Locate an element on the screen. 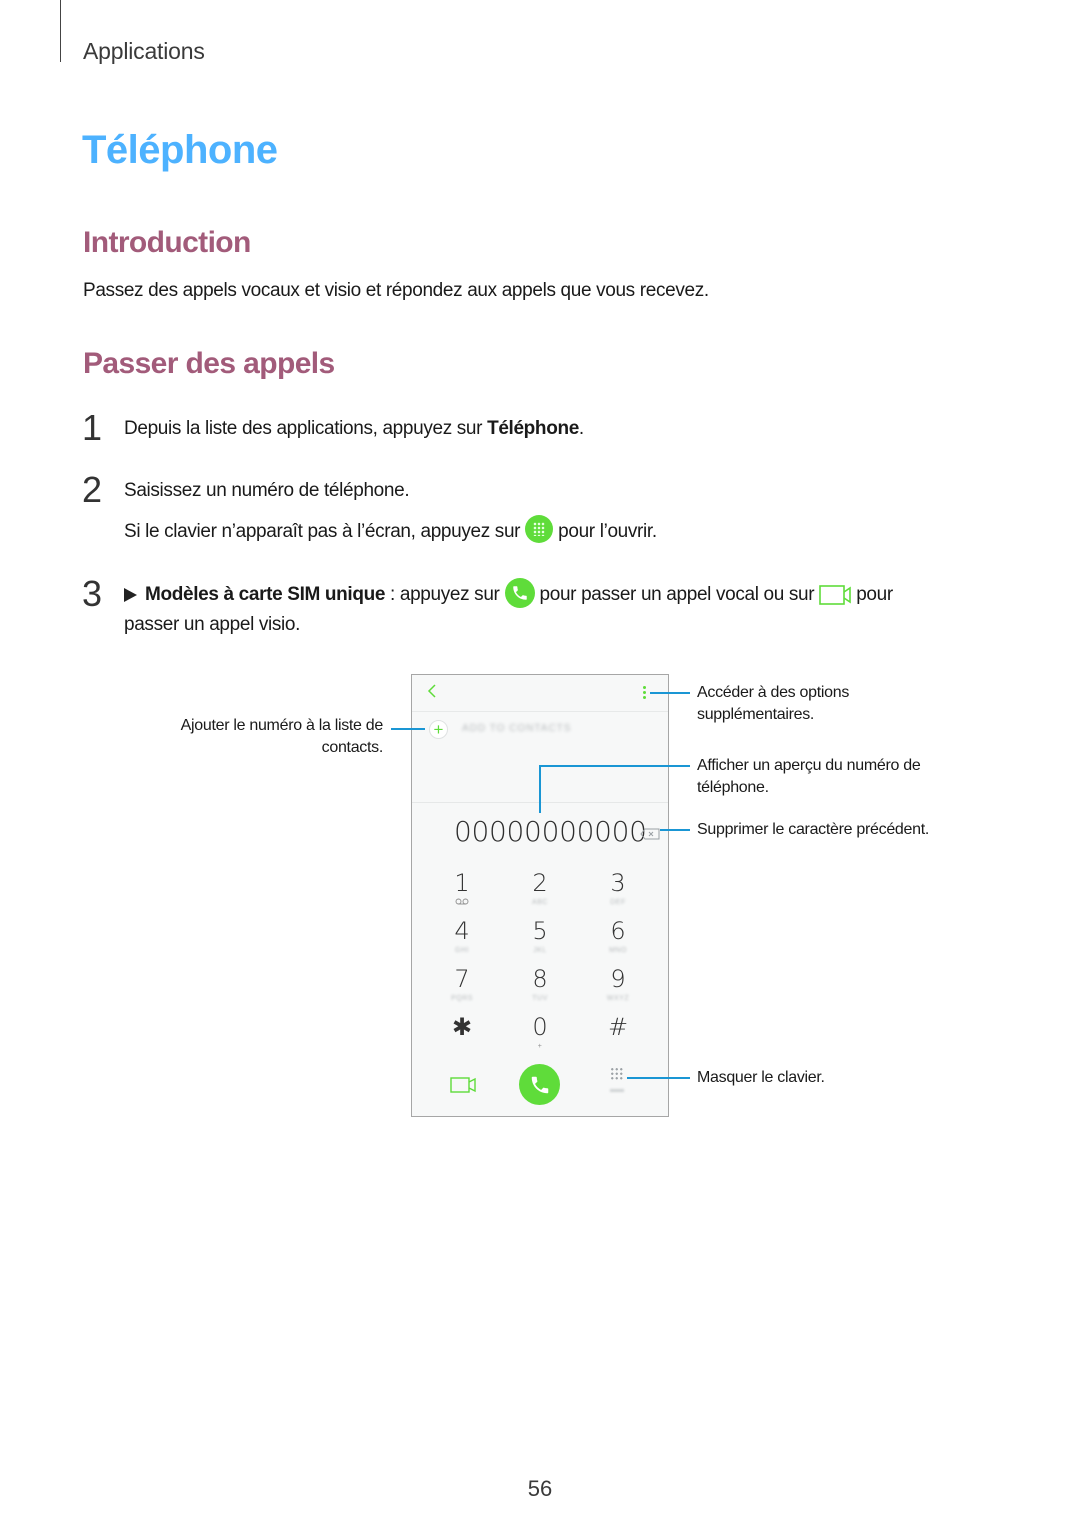 Image resolution: width=1080 pixels, height=1527 pixels. dial-key-letters: ABC is located at coordinates (540, 902).